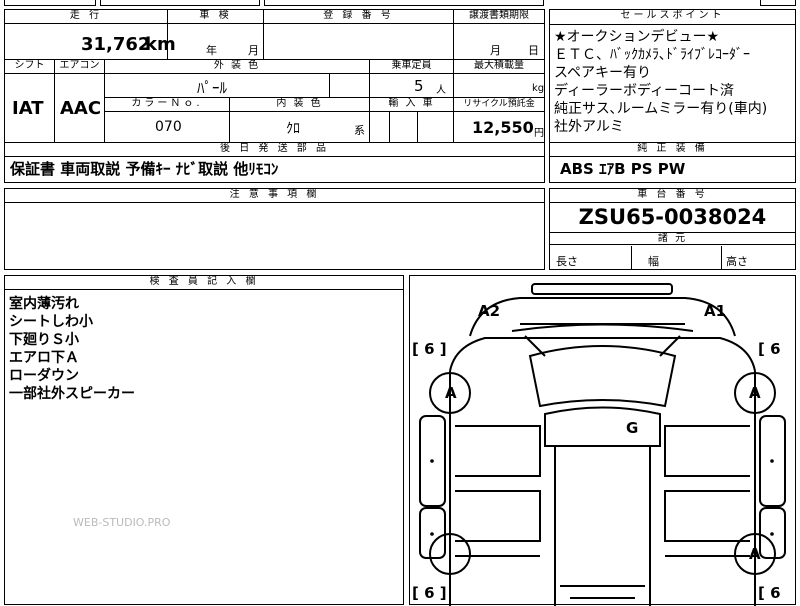  What do you see at coordinates (644, 91) in the screenshot?
I see `selling-point-line: ディーラーボディーコート済` at bounding box center [644, 91].